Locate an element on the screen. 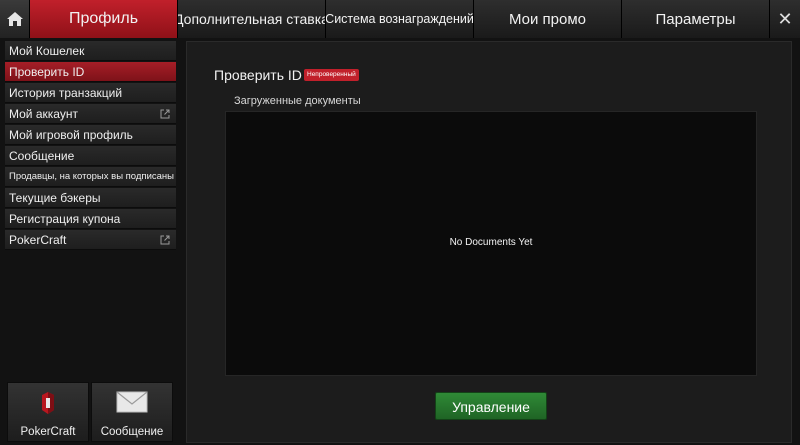 The image size is (800, 445). pokercraft-shortcut-label: PokerCraft is located at coordinates (48, 432).